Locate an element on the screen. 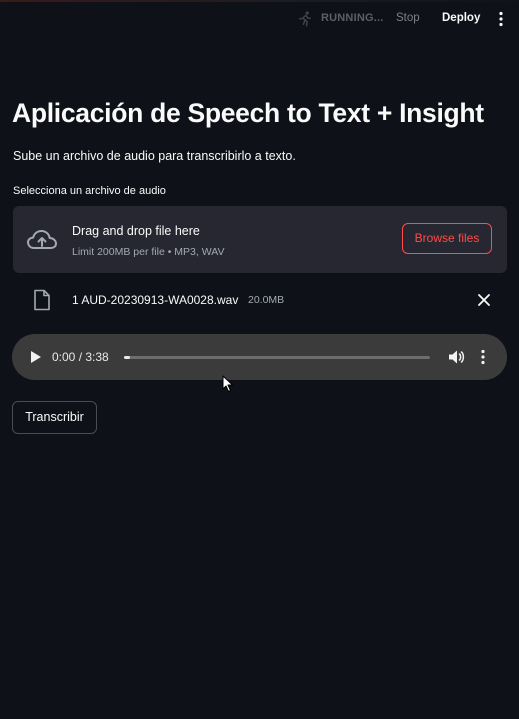 This screenshot has width=519, height=719. transcribe-button: Transcribir is located at coordinates (54, 417).